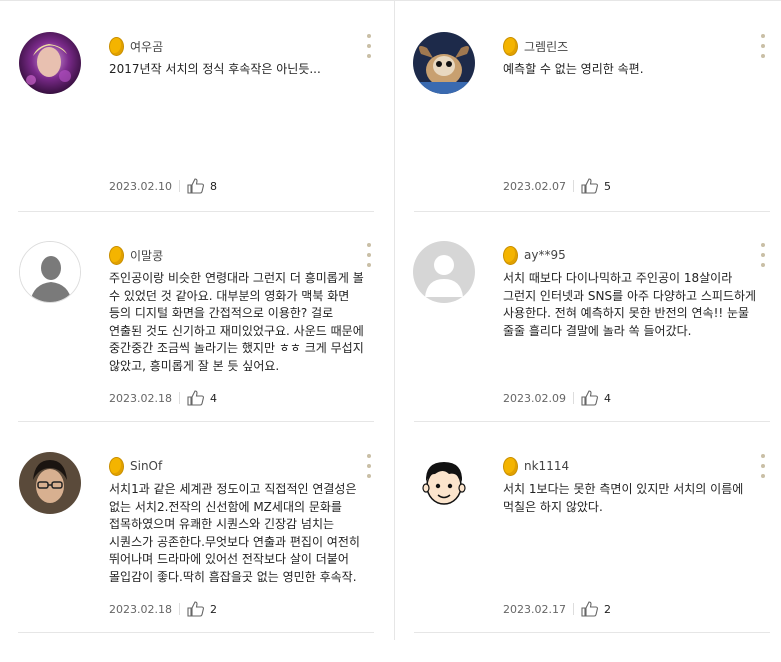  I want to click on review-header: 이말콩, so click(136, 255).